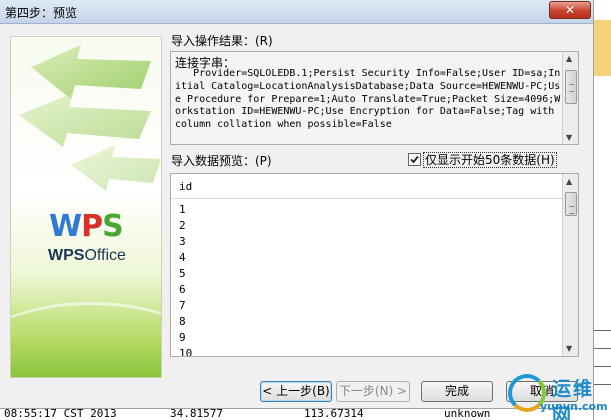 Image resolution: width=611 pixels, height=420 pixels. I want to click on table-row: 7, so click(182, 305).